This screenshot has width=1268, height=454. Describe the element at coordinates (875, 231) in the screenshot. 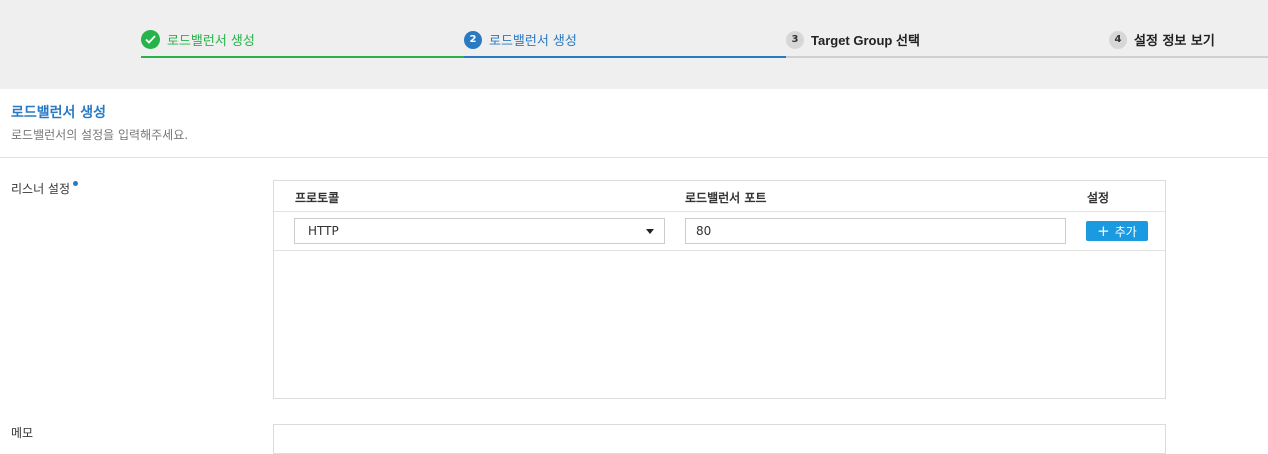

I see `port-input` at that location.